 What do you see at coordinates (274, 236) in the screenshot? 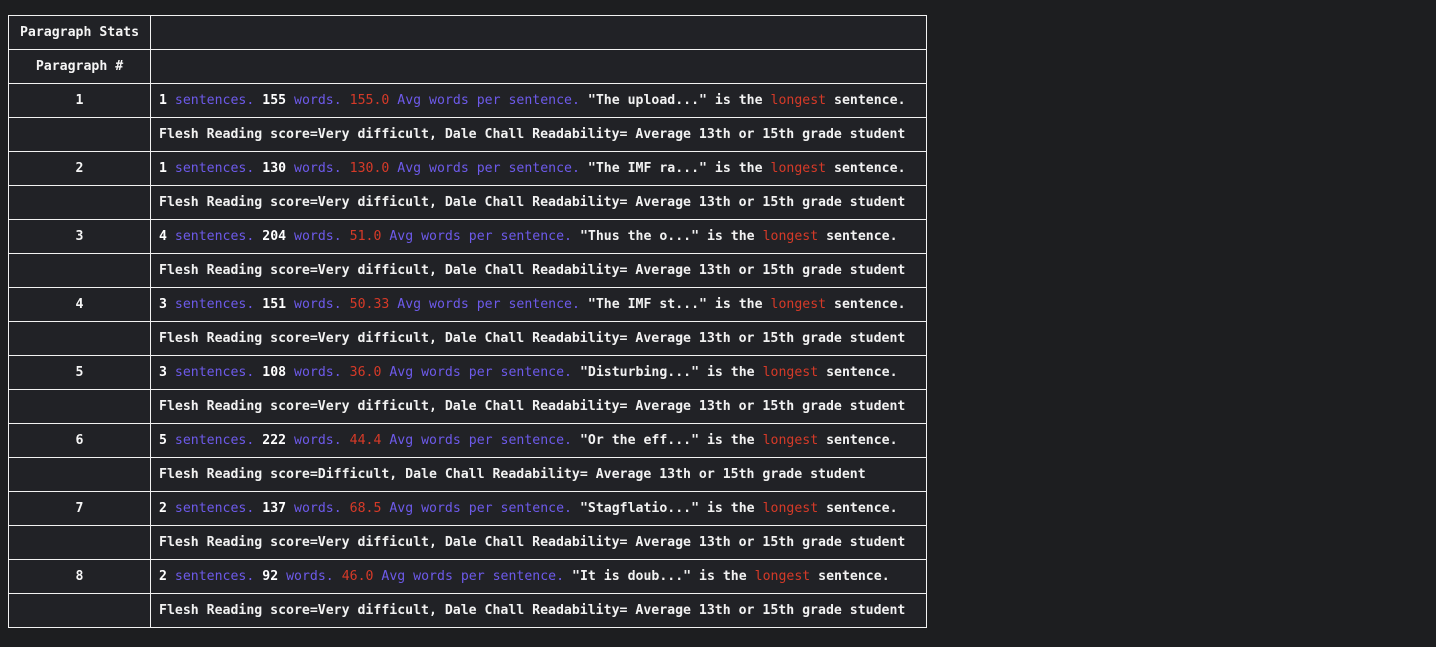
I see `word-count: 204` at bounding box center [274, 236].